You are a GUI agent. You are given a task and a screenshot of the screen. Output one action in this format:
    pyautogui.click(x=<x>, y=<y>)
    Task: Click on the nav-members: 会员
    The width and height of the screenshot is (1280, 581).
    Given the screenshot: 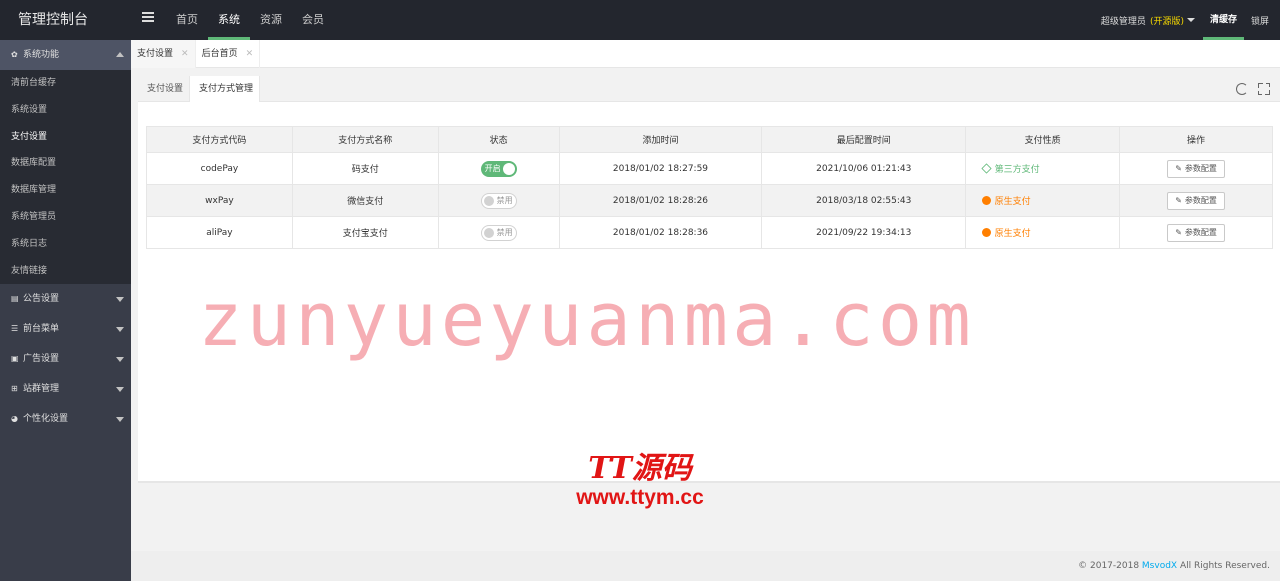 What is the action you would take?
    pyautogui.click(x=313, y=20)
    